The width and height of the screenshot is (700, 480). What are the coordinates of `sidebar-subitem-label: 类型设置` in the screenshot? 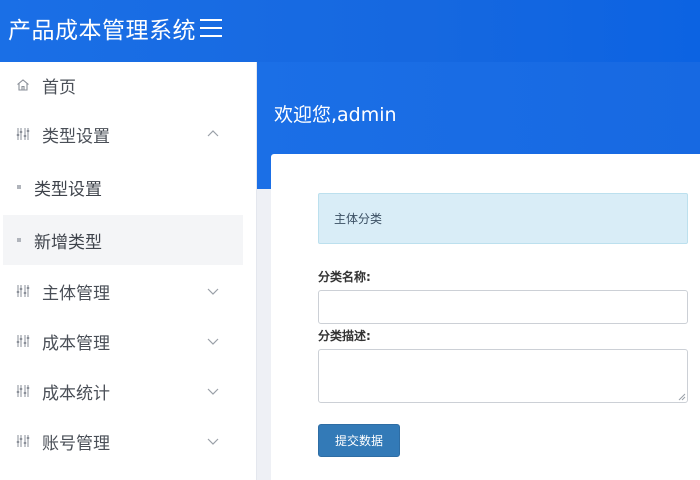 It's located at (68, 189).